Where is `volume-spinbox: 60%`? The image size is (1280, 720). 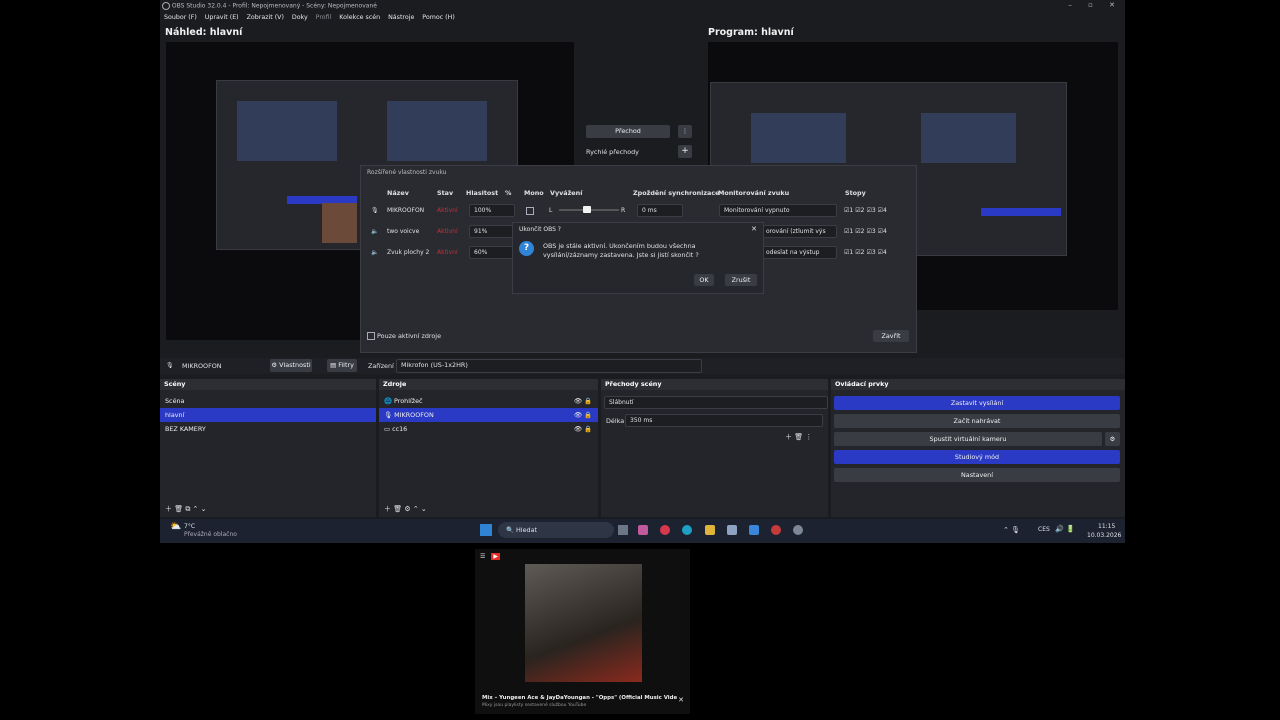 volume-spinbox: 60% is located at coordinates (492, 252).